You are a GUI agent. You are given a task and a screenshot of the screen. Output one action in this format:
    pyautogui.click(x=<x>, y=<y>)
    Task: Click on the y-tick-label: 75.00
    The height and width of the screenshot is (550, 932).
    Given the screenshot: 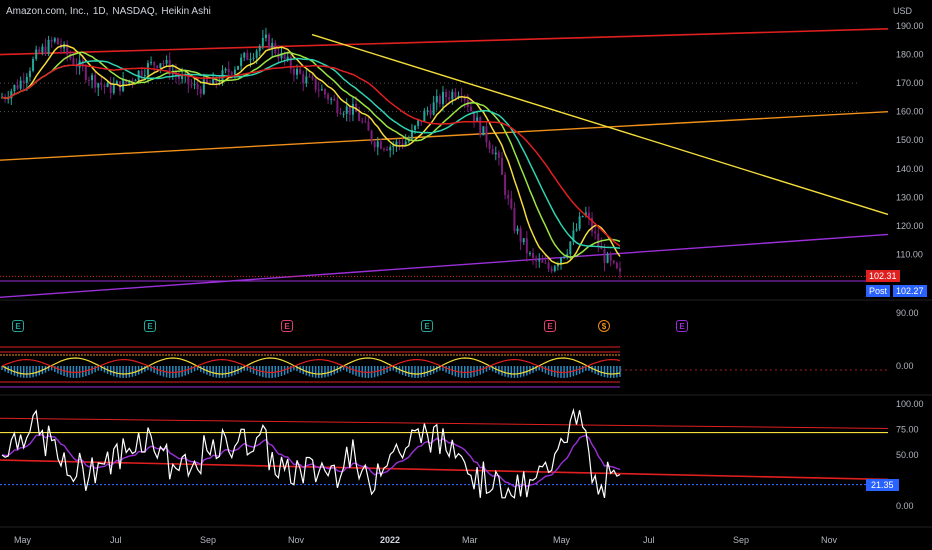 What is the action you would take?
    pyautogui.click(x=907, y=430)
    